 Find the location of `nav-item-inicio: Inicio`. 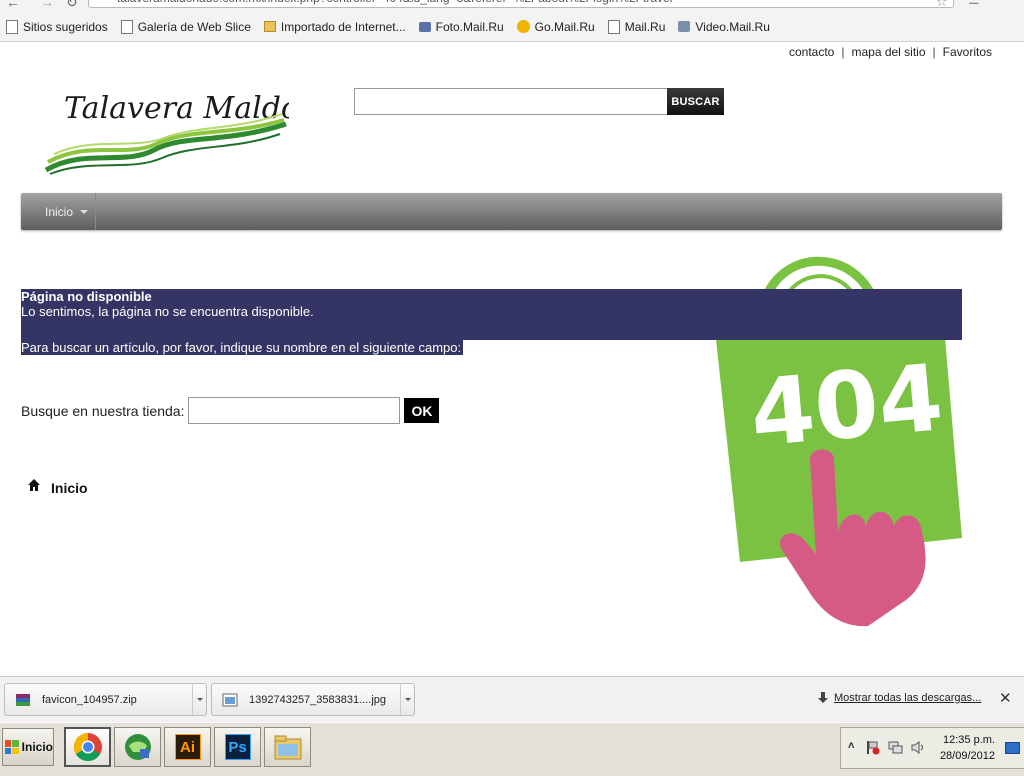

nav-item-inicio: Inicio is located at coordinates (58, 211).